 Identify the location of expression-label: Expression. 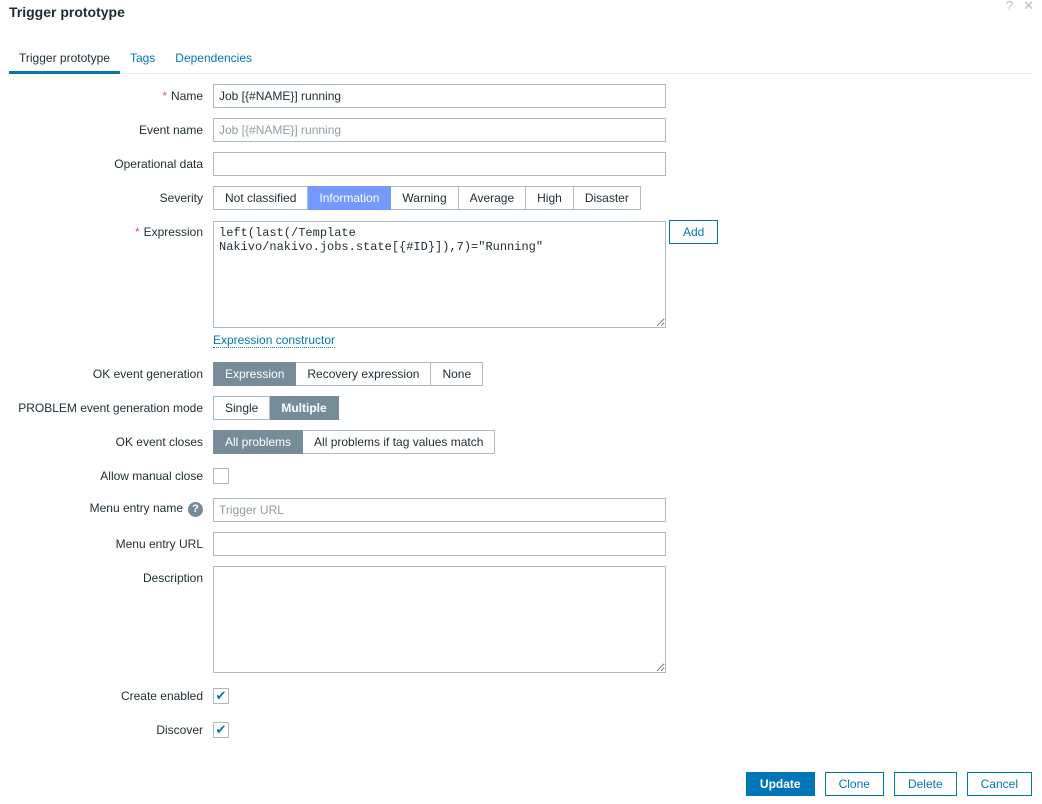
(173, 232).